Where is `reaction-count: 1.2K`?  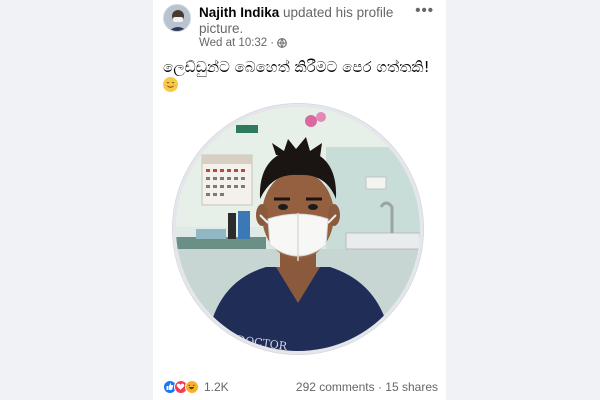 reaction-count: 1.2K is located at coordinates (216, 387).